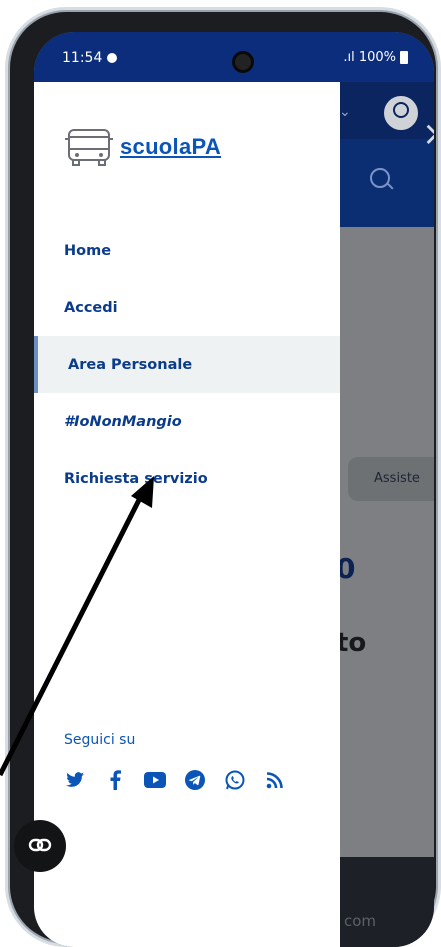  I want to click on rss-icon, so click(275, 780).